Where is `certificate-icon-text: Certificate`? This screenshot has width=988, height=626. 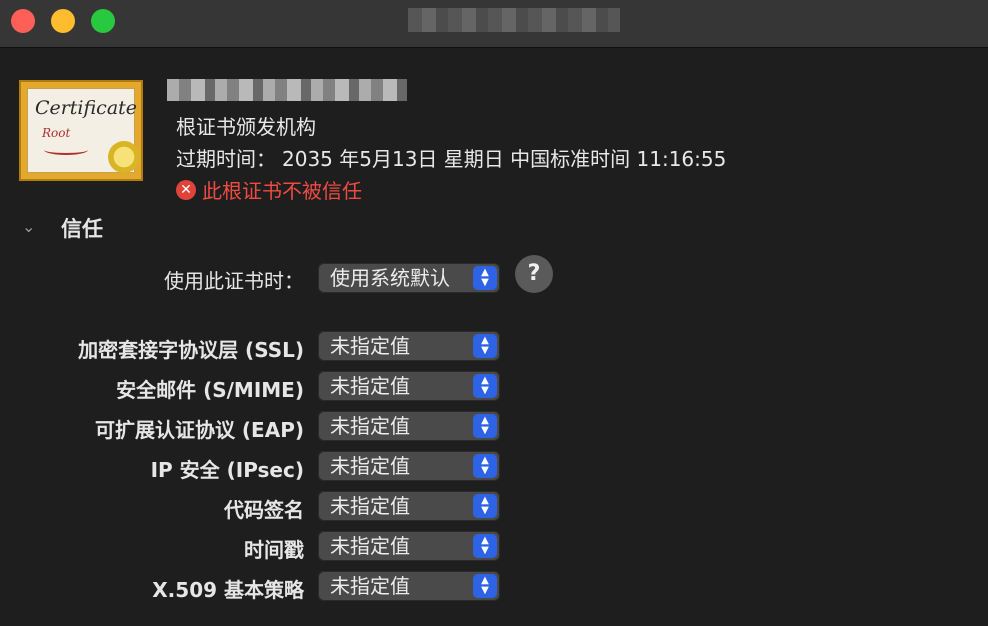 certificate-icon-text: Certificate is located at coordinates (86, 108).